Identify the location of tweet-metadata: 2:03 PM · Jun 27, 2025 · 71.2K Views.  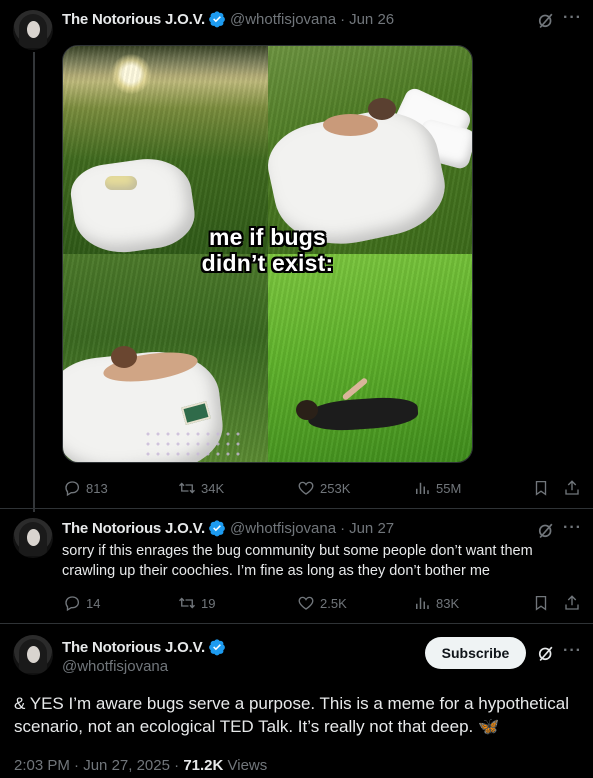
(140, 765).